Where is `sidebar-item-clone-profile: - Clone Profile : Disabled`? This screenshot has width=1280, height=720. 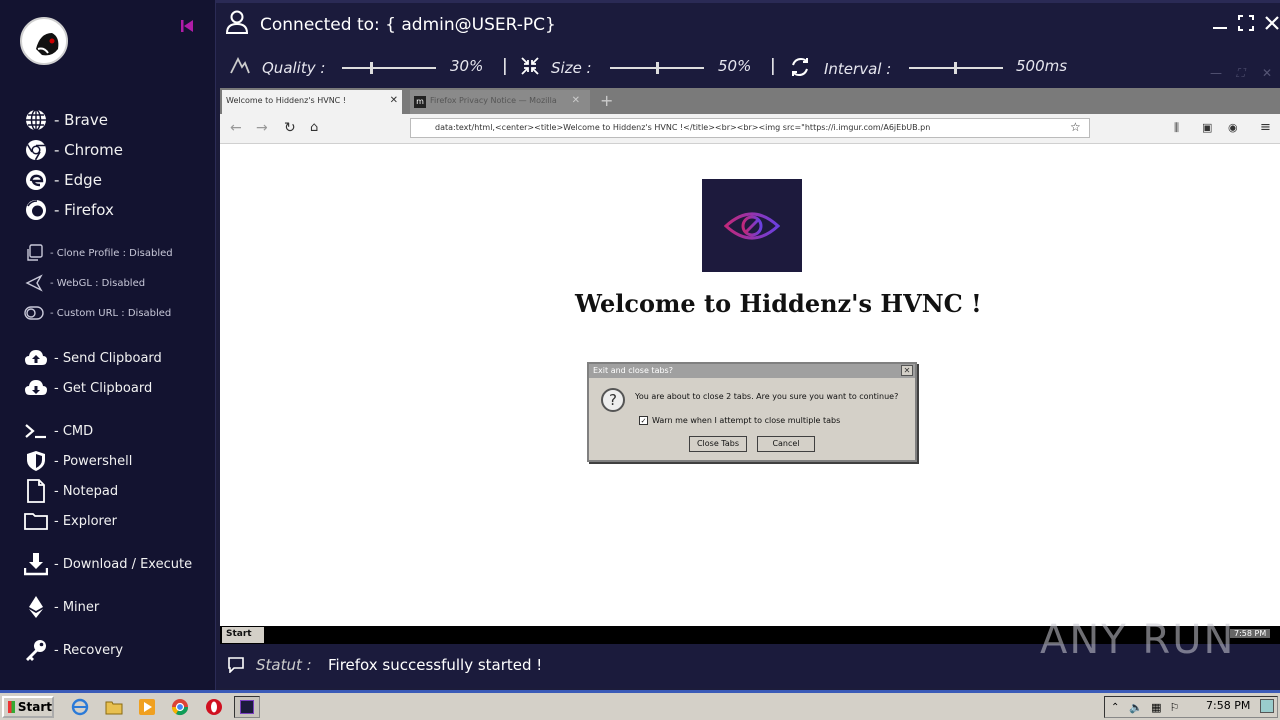 sidebar-item-clone-profile: - Clone Profile : Disabled is located at coordinates (98, 253).